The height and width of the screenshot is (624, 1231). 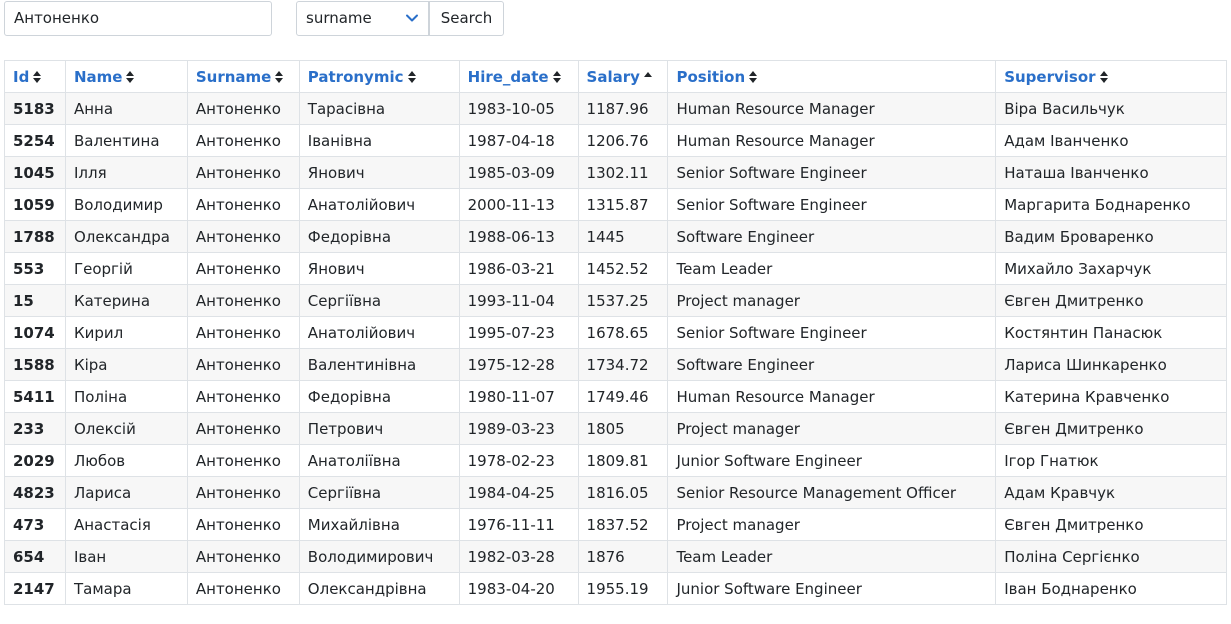 What do you see at coordinates (518, 236) in the screenshot?
I see `table-cell-hire-date: 1988-06-13` at bounding box center [518, 236].